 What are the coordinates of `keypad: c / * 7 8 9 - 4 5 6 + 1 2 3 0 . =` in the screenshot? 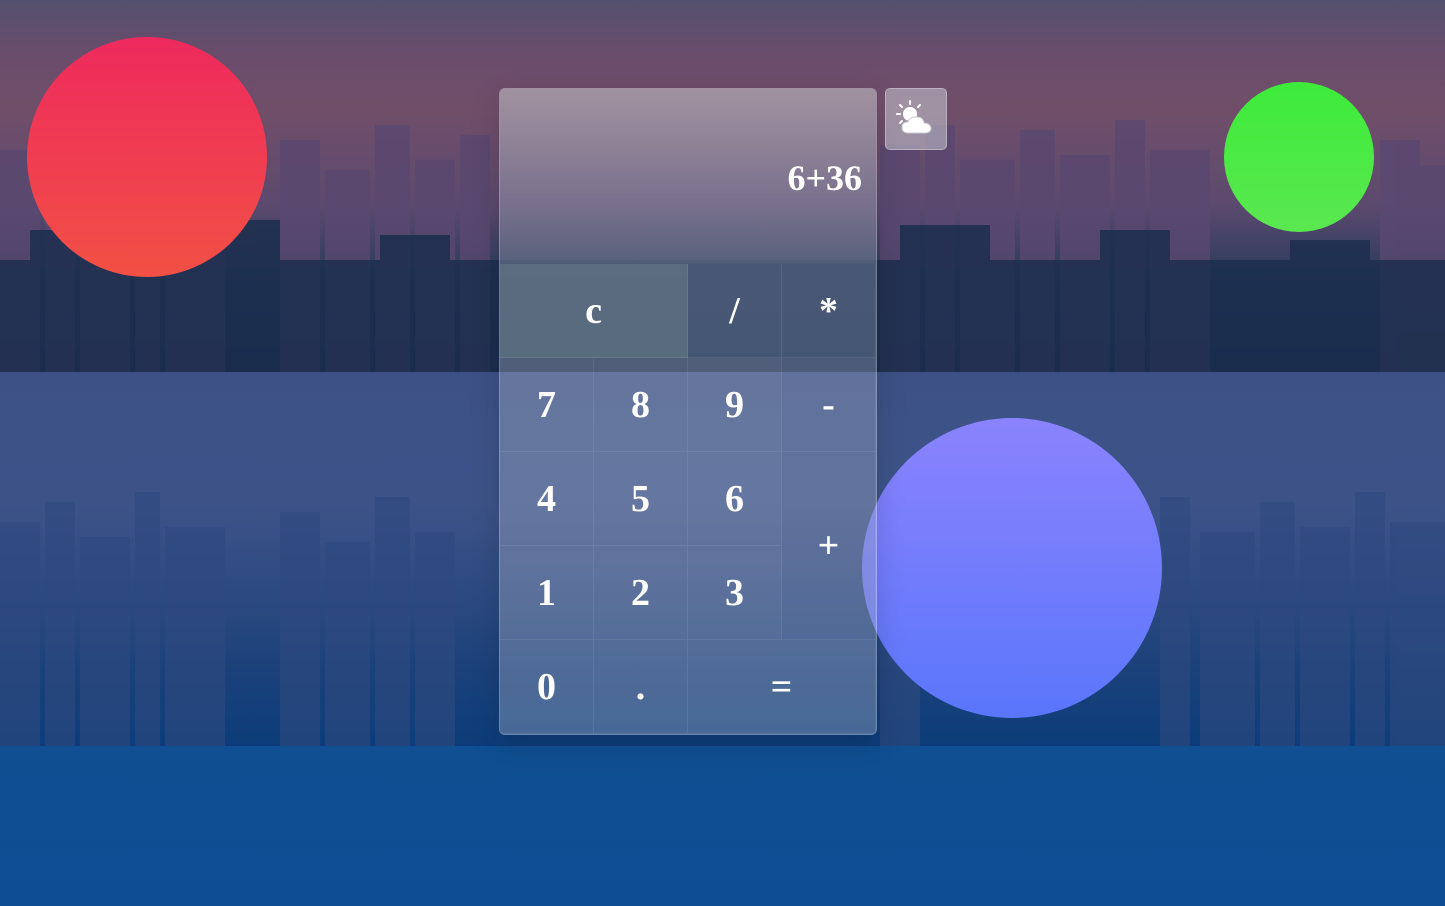 It's located at (688, 499).